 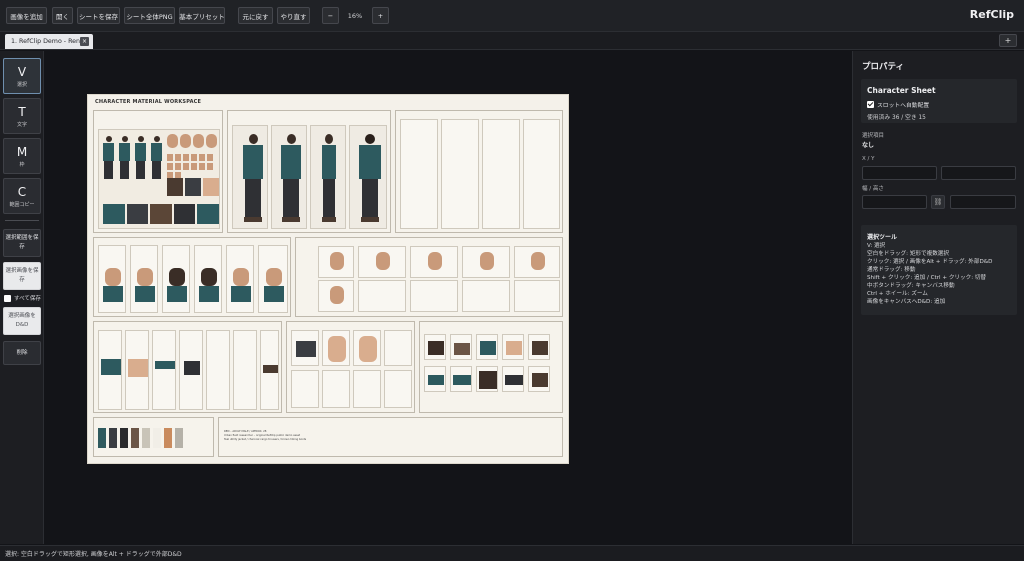 I want to click on panel-accessories, so click(x=350, y=367).